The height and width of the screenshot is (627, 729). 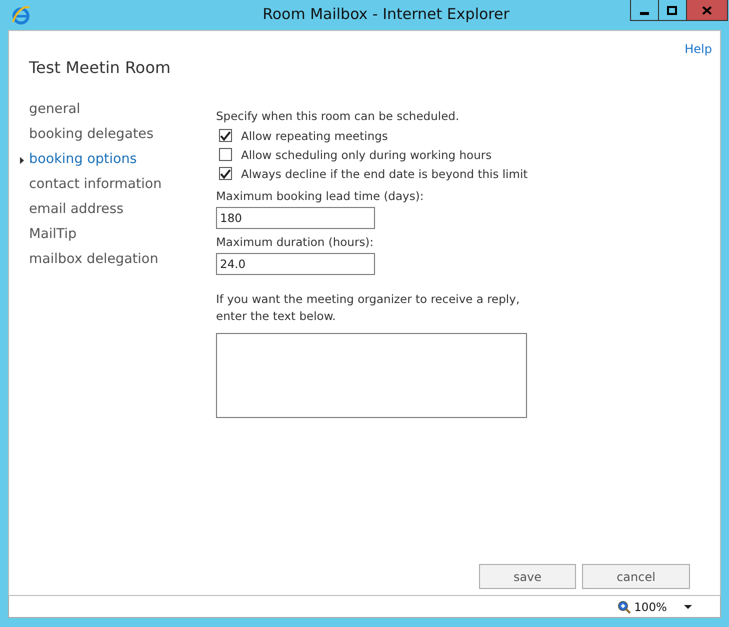 What do you see at coordinates (295, 264) in the screenshot?
I see `input-field: 24.0` at bounding box center [295, 264].